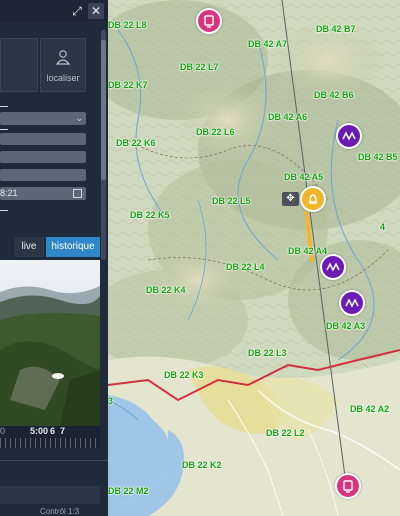  Describe the element at coordinates (43, 193) in the screenshot. I see `date-field: 8:21` at that location.